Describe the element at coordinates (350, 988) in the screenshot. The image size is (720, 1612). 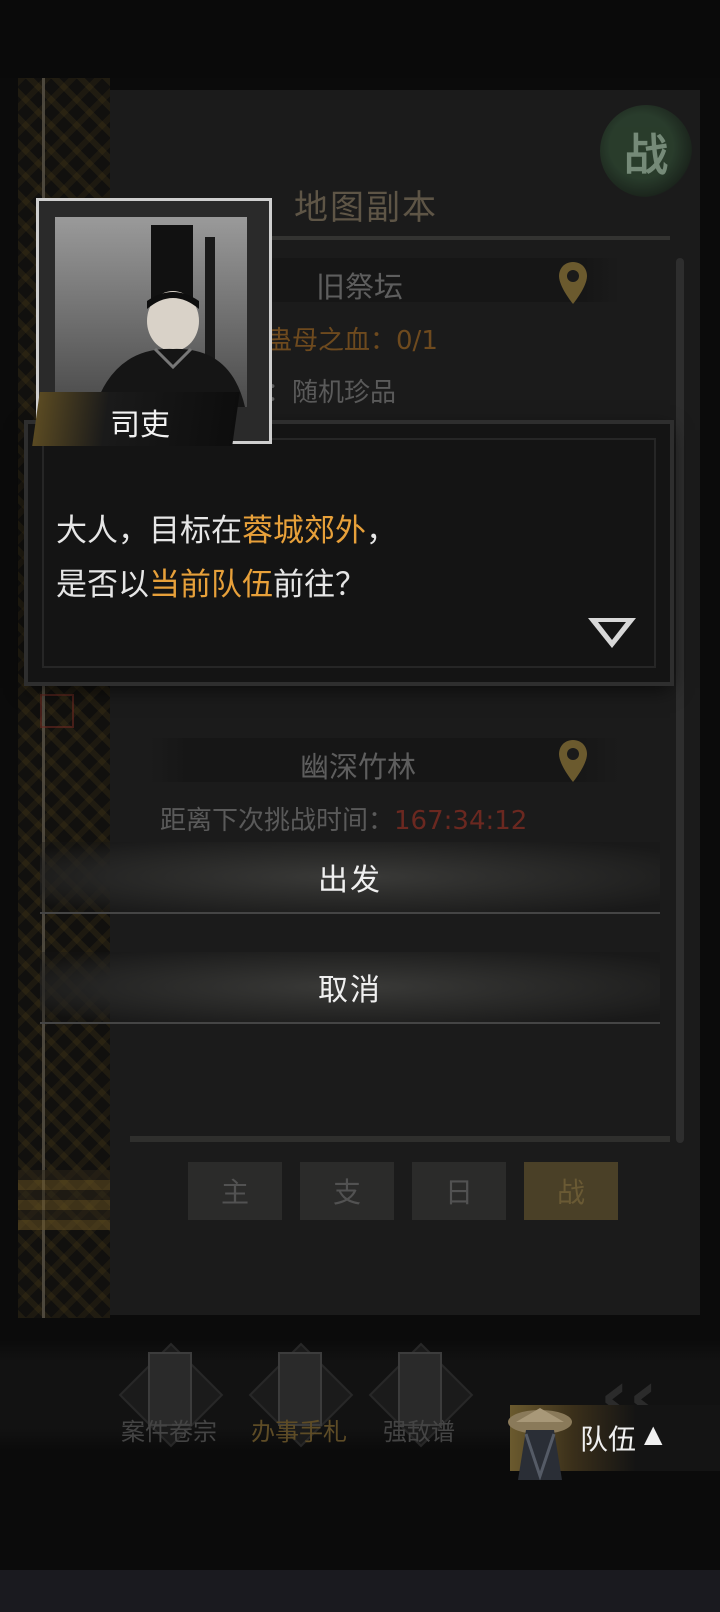
I see `cancel-button: 取消` at that location.